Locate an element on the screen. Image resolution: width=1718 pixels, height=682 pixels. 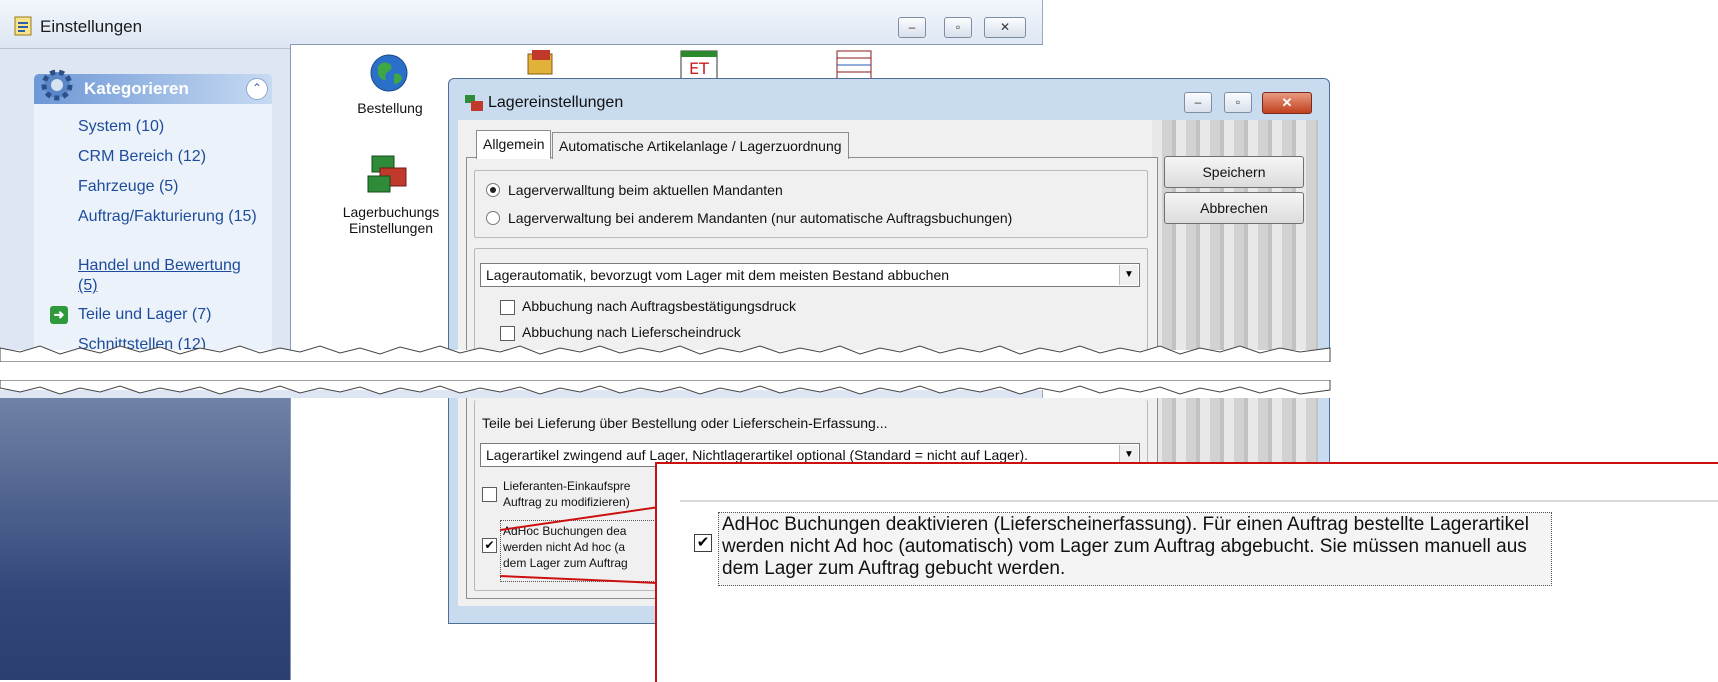
sidebar-item-handel: Handel und Bewertung (5) is located at coordinates (168, 276).